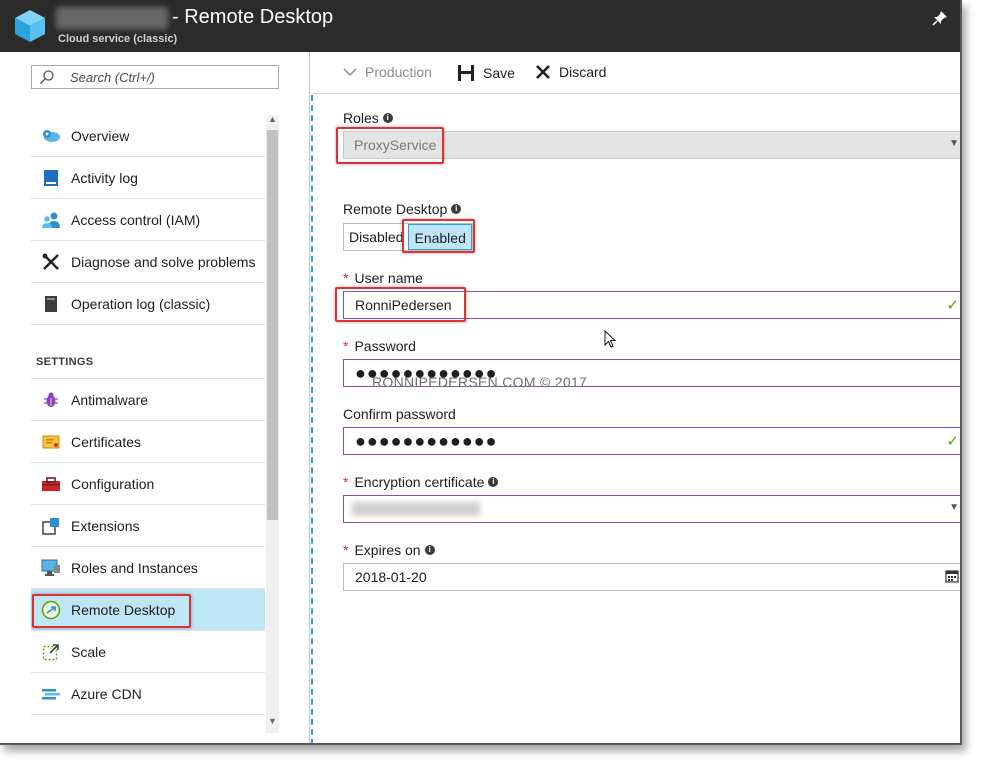 The image size is (986, 768). Describe the element at coordinates (272, 325) in the screenshot. I see `menu-scrollbar-thumb` at that location.